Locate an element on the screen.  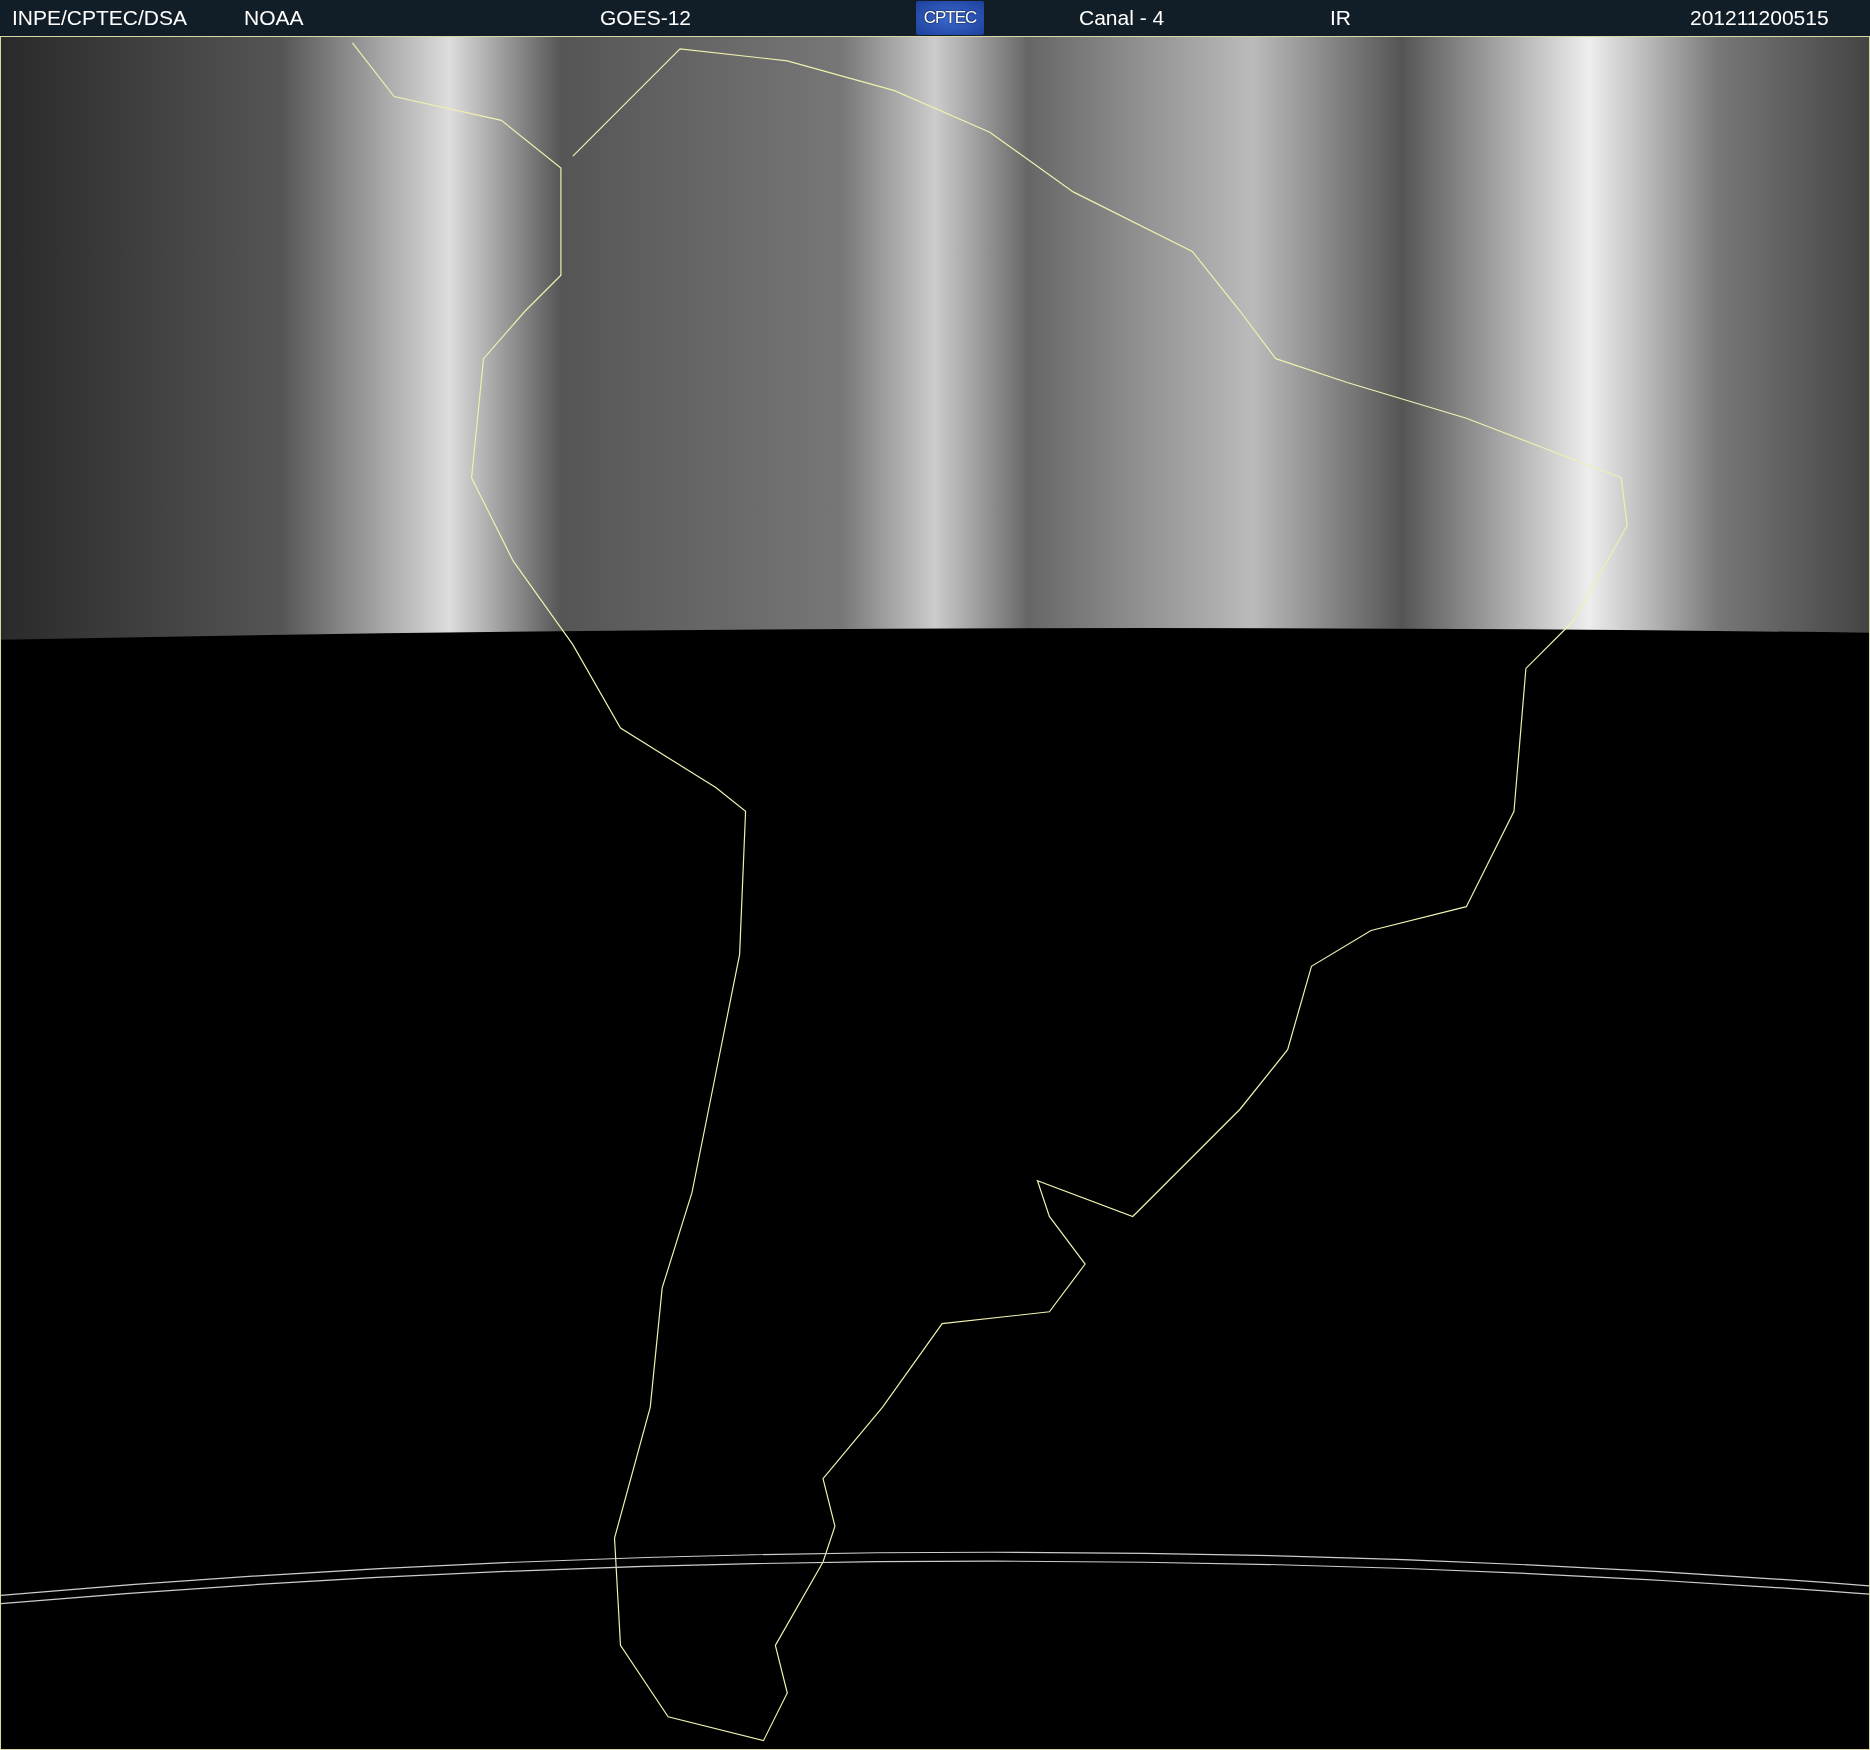
agency-label: NOAA is located at coordinates (274, 18).